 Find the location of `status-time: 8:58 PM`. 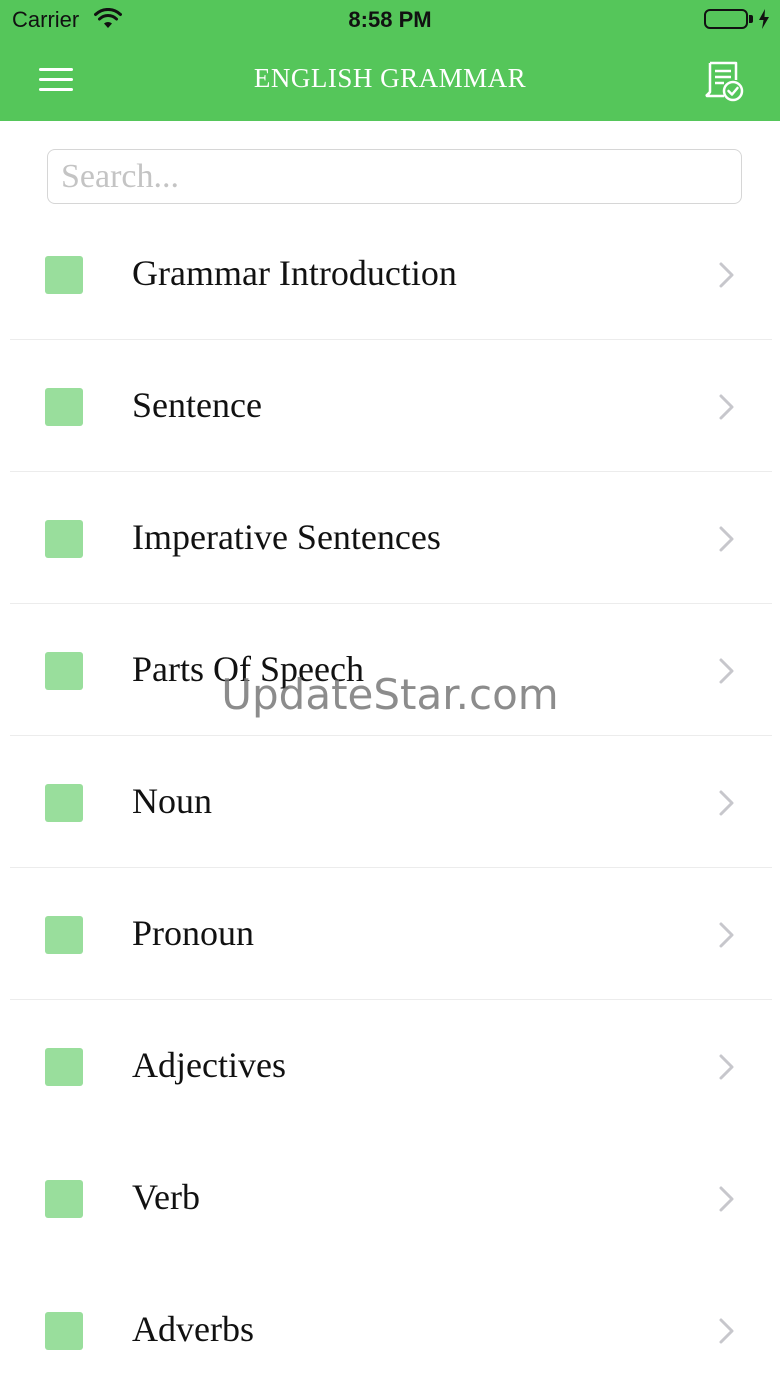

status-time: 8:58 PM is located at coordinates (390, 19).